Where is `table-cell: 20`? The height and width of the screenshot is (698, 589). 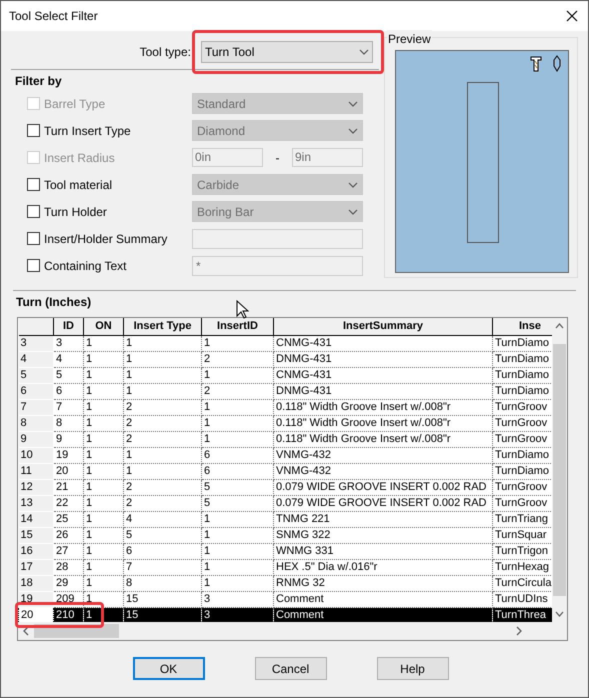
table-cell: 20 is located at coordinates (69, 471).